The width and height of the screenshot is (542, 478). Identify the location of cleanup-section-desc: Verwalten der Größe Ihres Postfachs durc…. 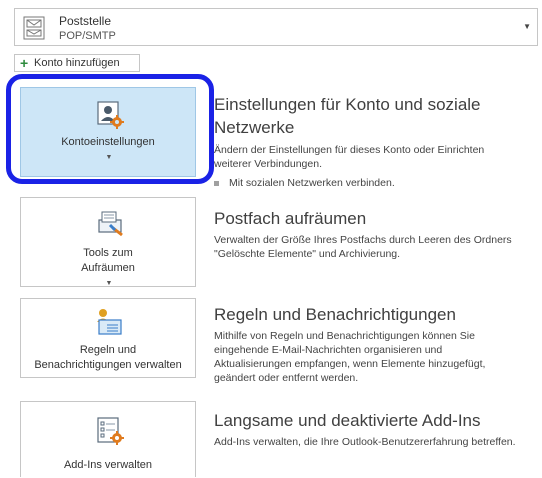
(377, 247).